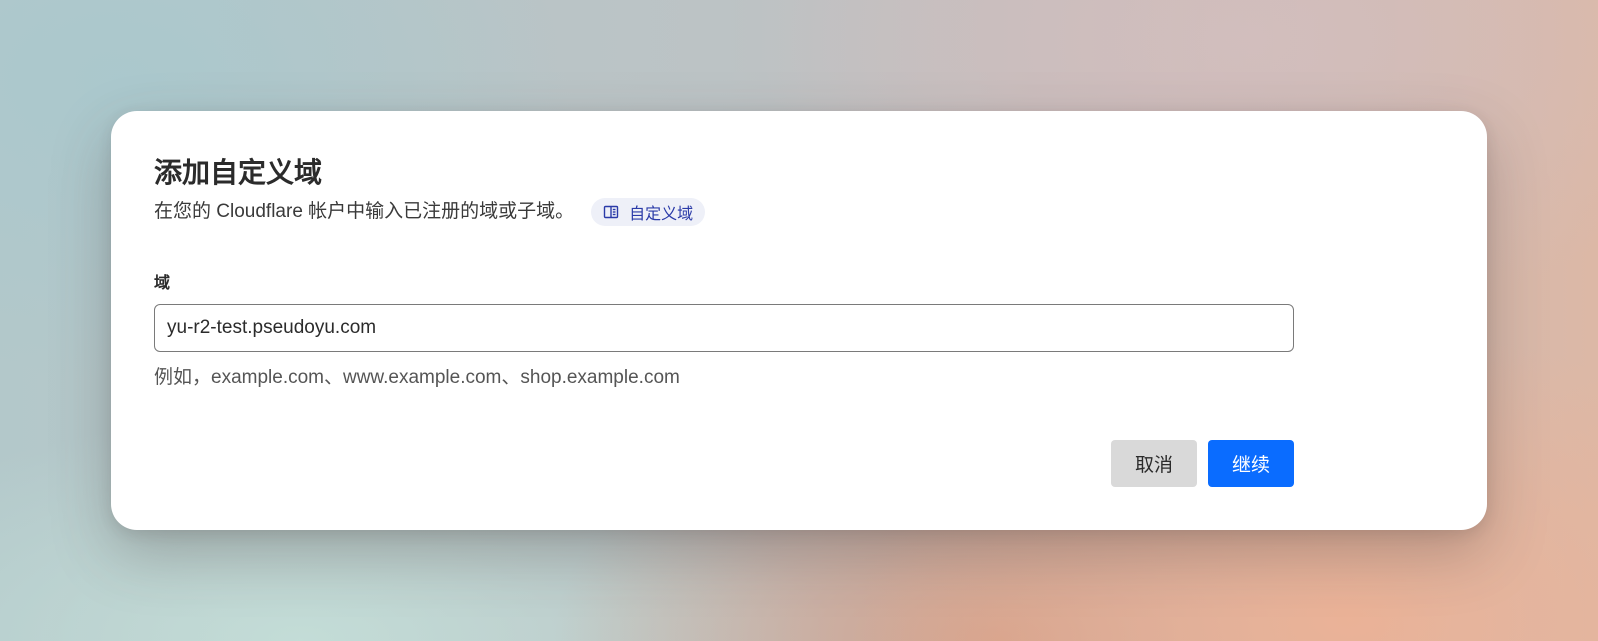  I want to click on subtitle-row: 在您的 Cloudflare 帐户中输入已注册的域或子域。 自定义域, so click(430, 212).